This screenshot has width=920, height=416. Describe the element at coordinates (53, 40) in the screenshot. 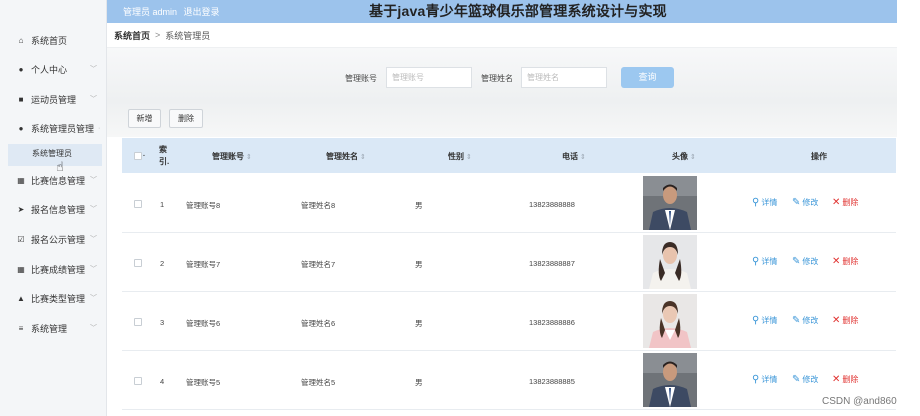

I see `sidebar-item-home: ⌂ 系统首页` at that location.